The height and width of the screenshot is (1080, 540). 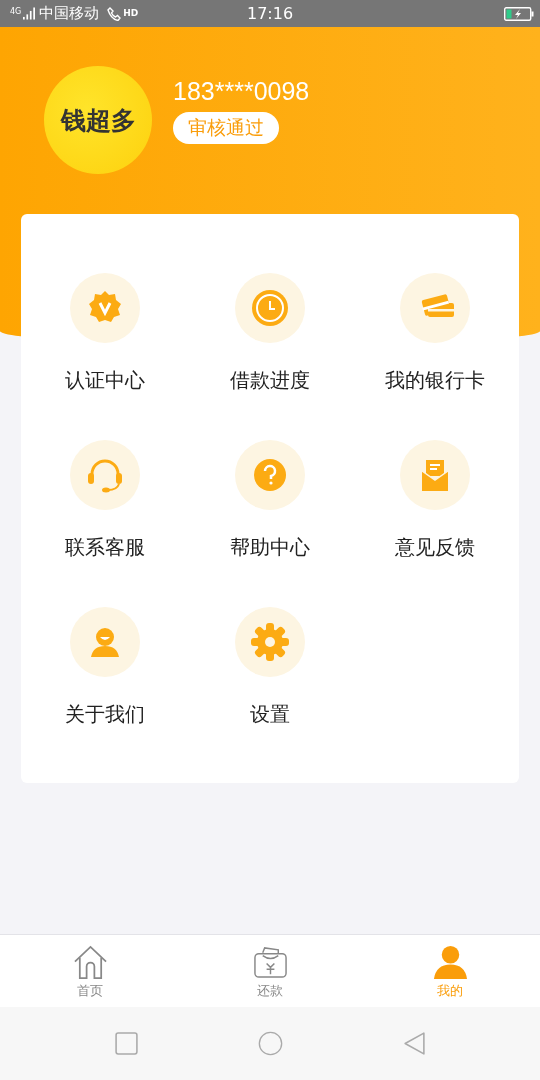 What do you see at coordinates (90, 962) in the screenshot?
I see `home-icon` at bounding box center [90, 962].